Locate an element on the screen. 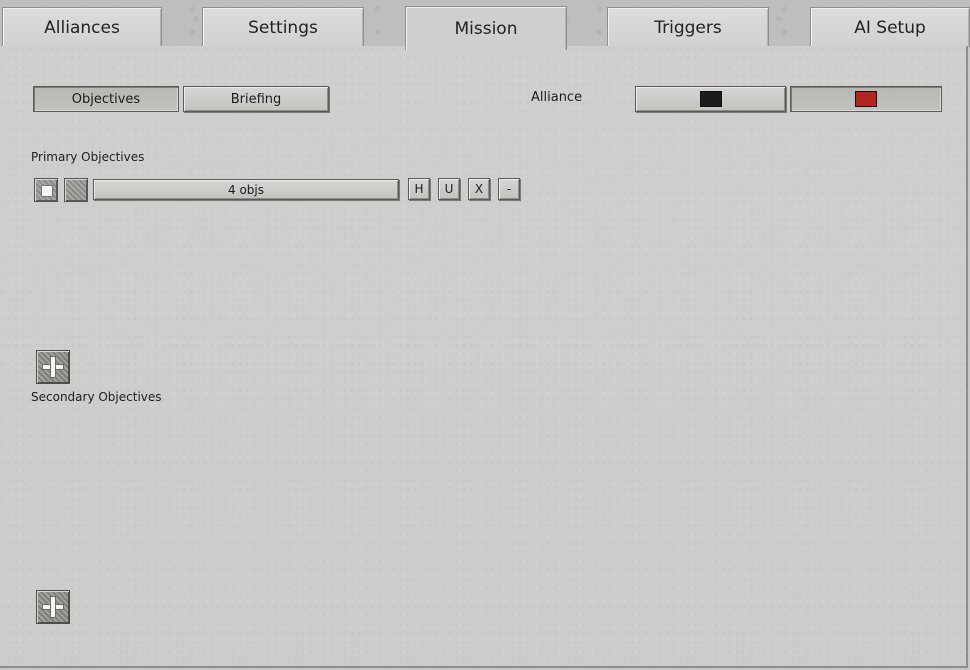 The height and width of the screenshot is (670, 970). tab-settings: Settings is located at coordinates (283, 27).